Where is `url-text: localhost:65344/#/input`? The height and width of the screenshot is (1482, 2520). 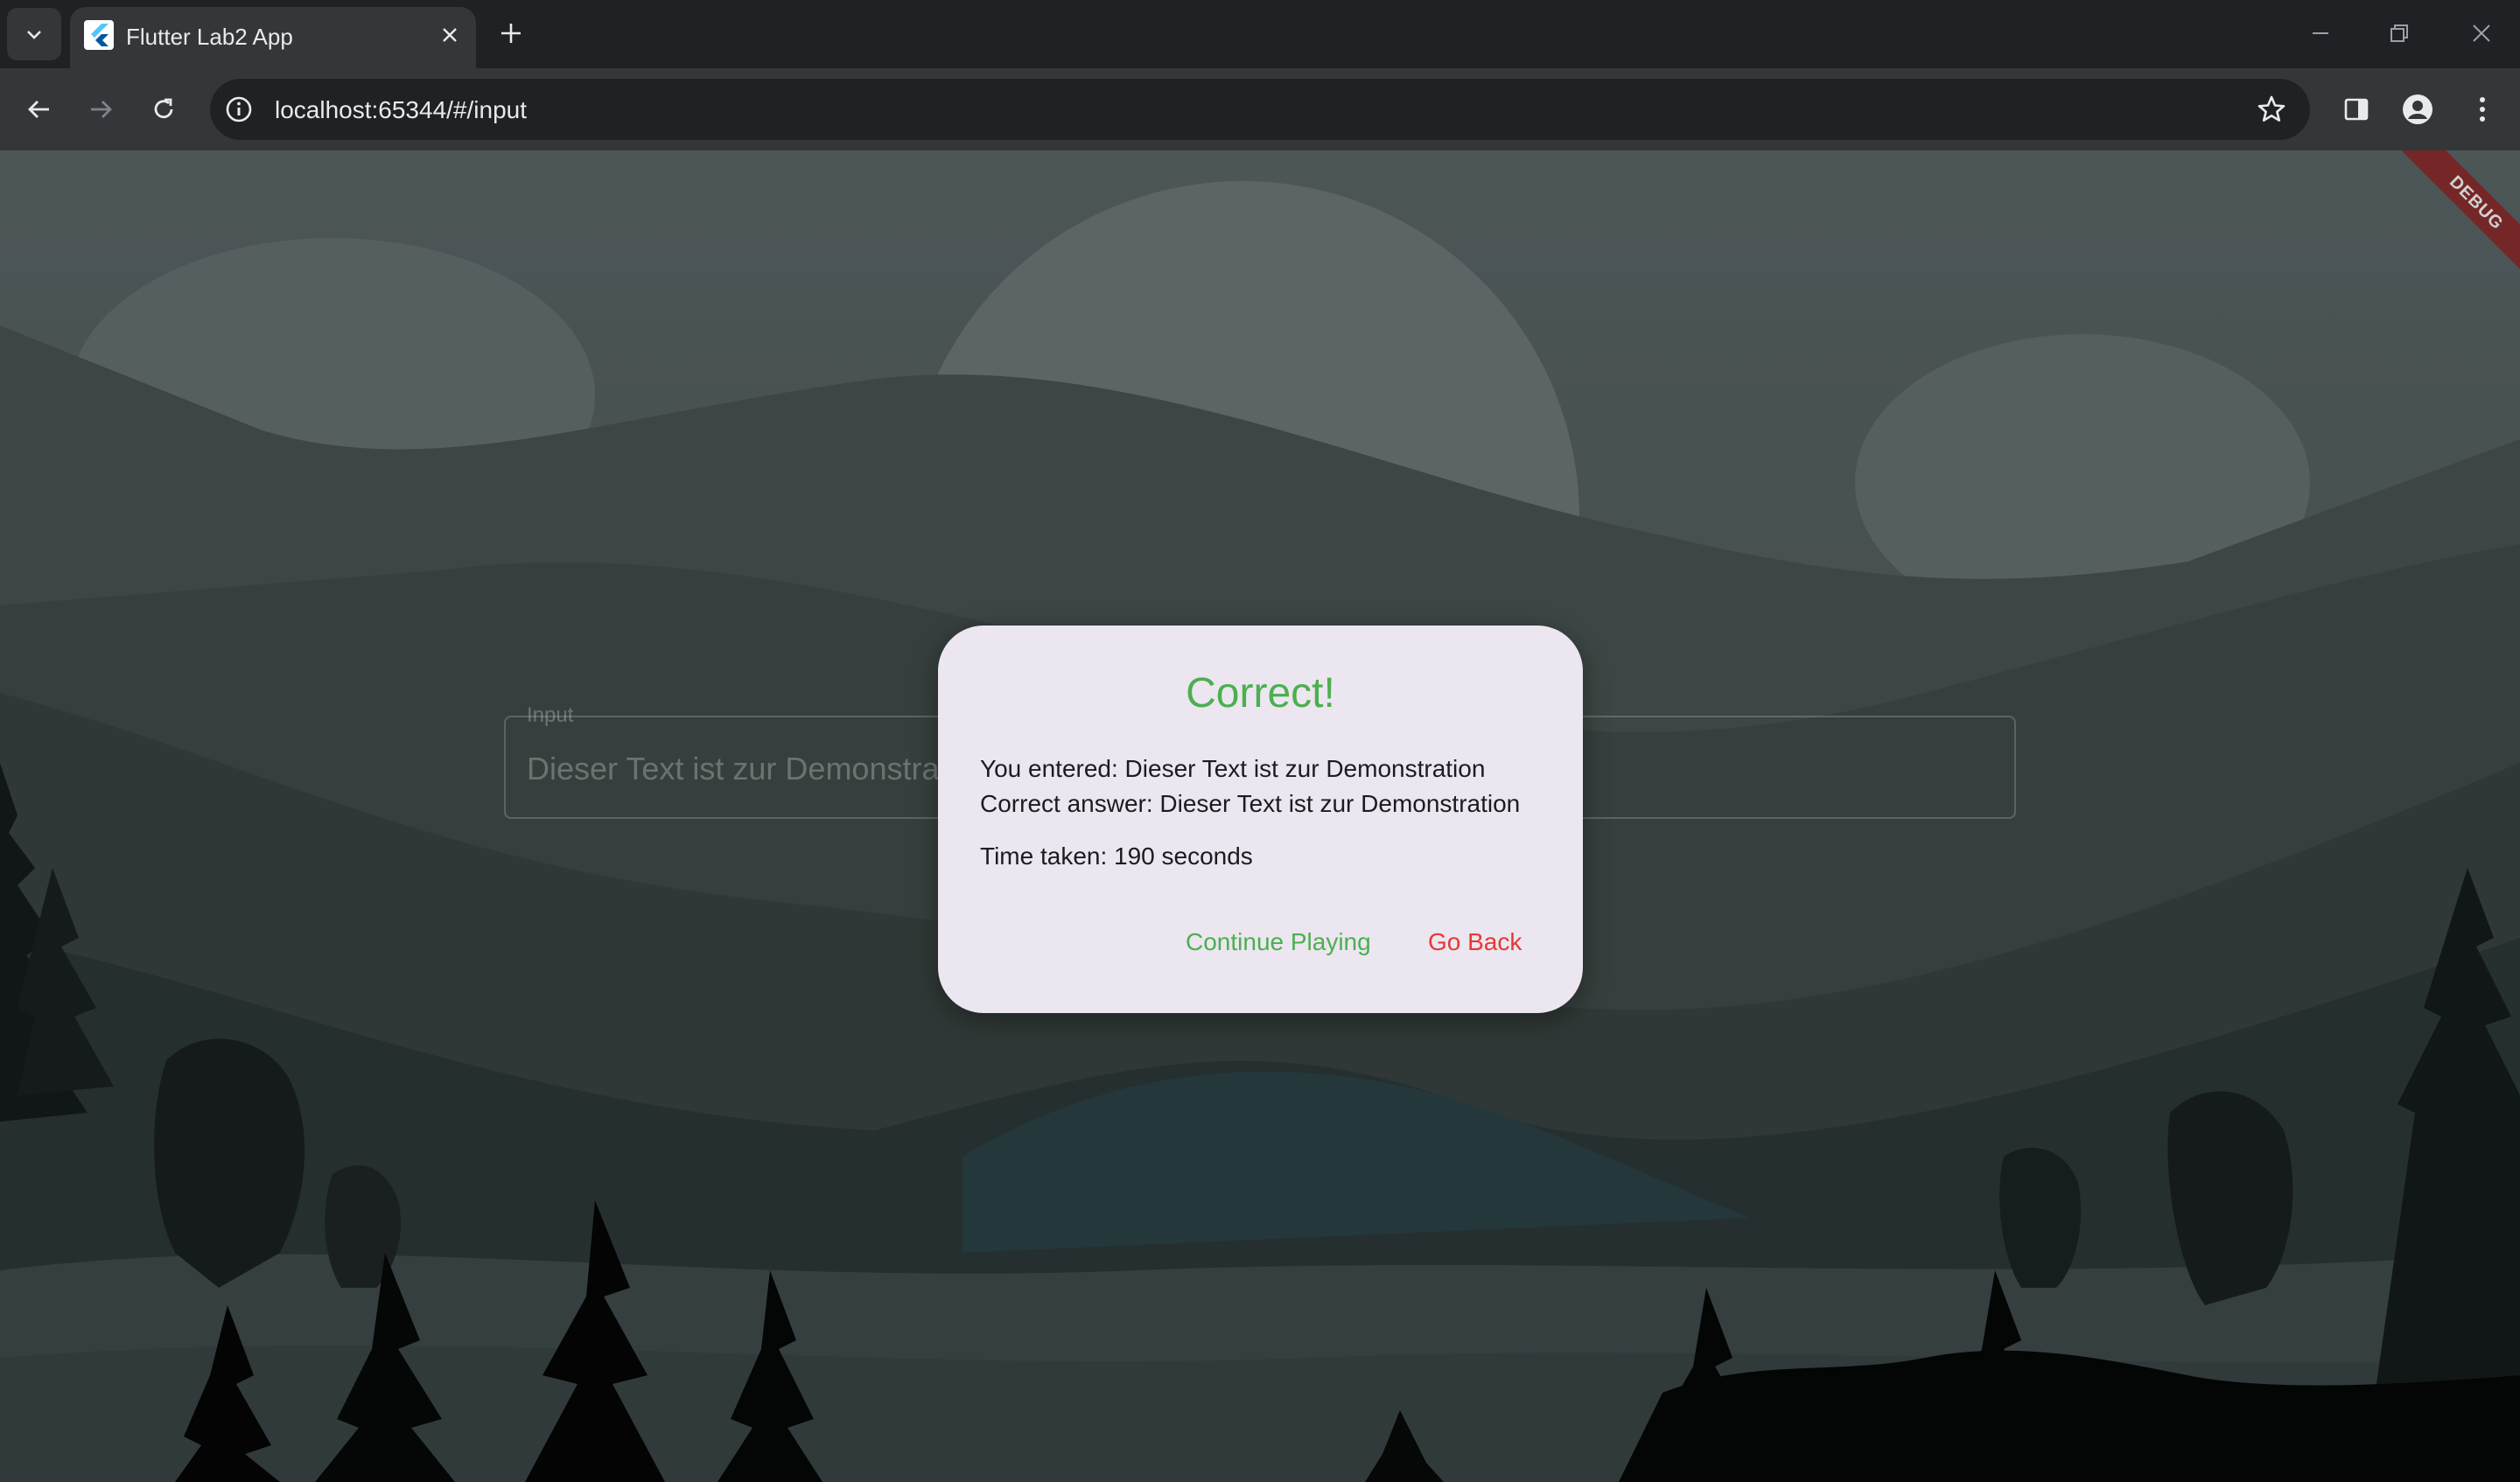 url-text: localhost:65344/#/input is located at coordinates (401, 109).